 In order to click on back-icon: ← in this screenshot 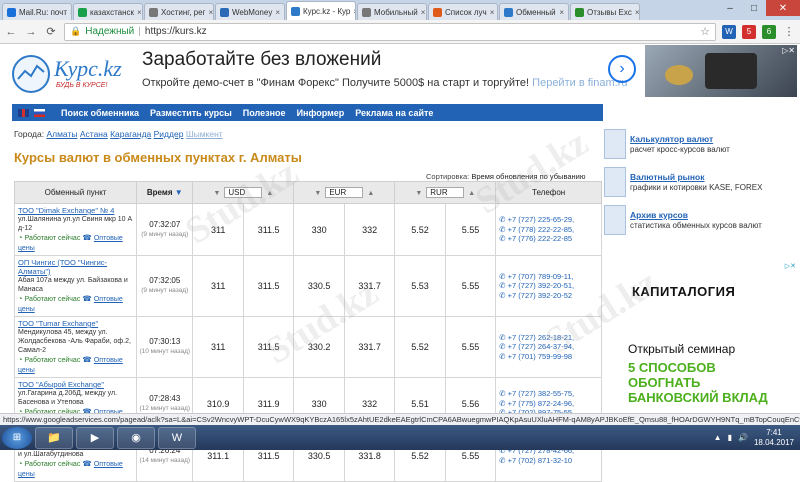, I will do `click(11, 32)`.